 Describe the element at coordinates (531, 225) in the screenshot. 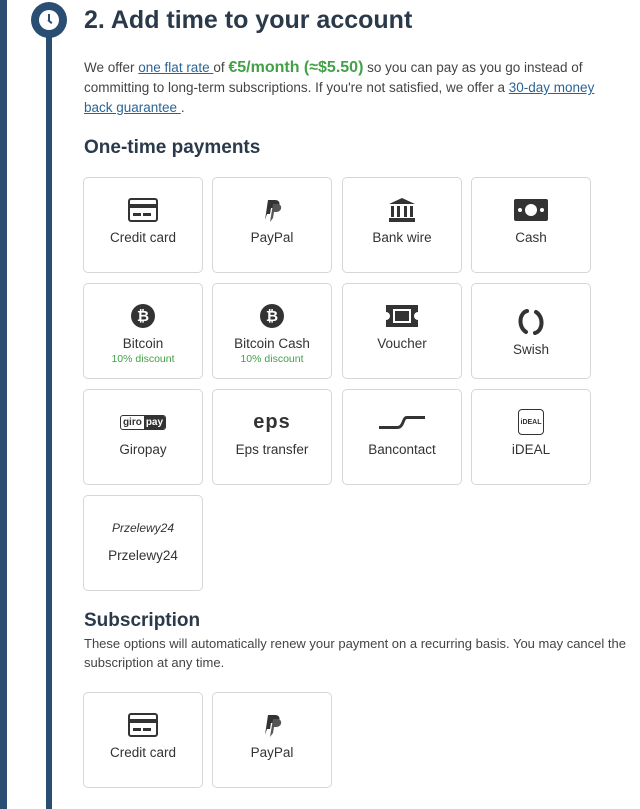

I see `payment-option-cash: Cash` at that location.